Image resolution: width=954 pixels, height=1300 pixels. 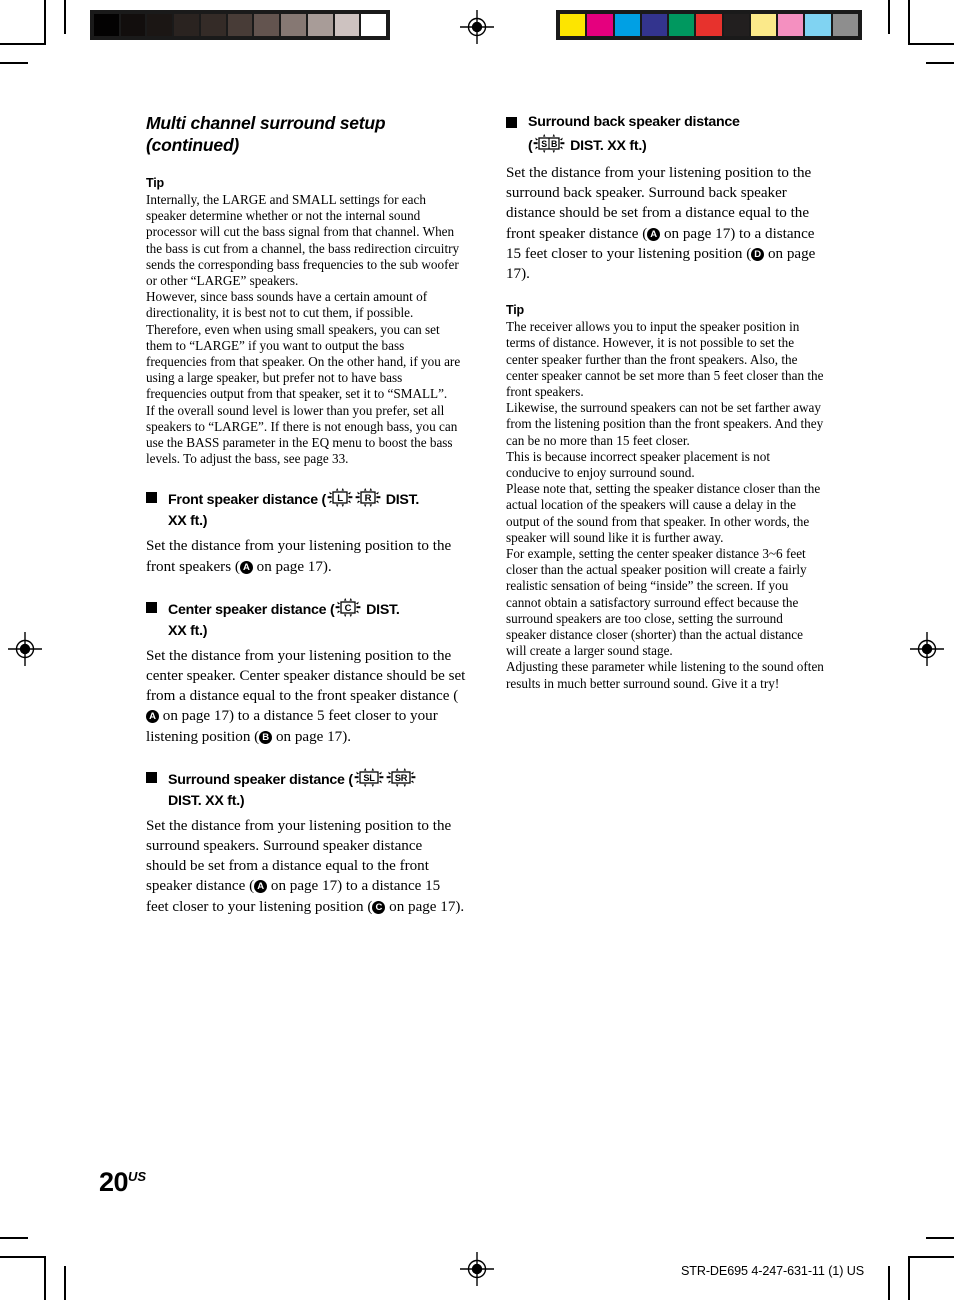 I want to click on crop-mark-bottom-right-inner-vertical, so click(x=889, y=1283).